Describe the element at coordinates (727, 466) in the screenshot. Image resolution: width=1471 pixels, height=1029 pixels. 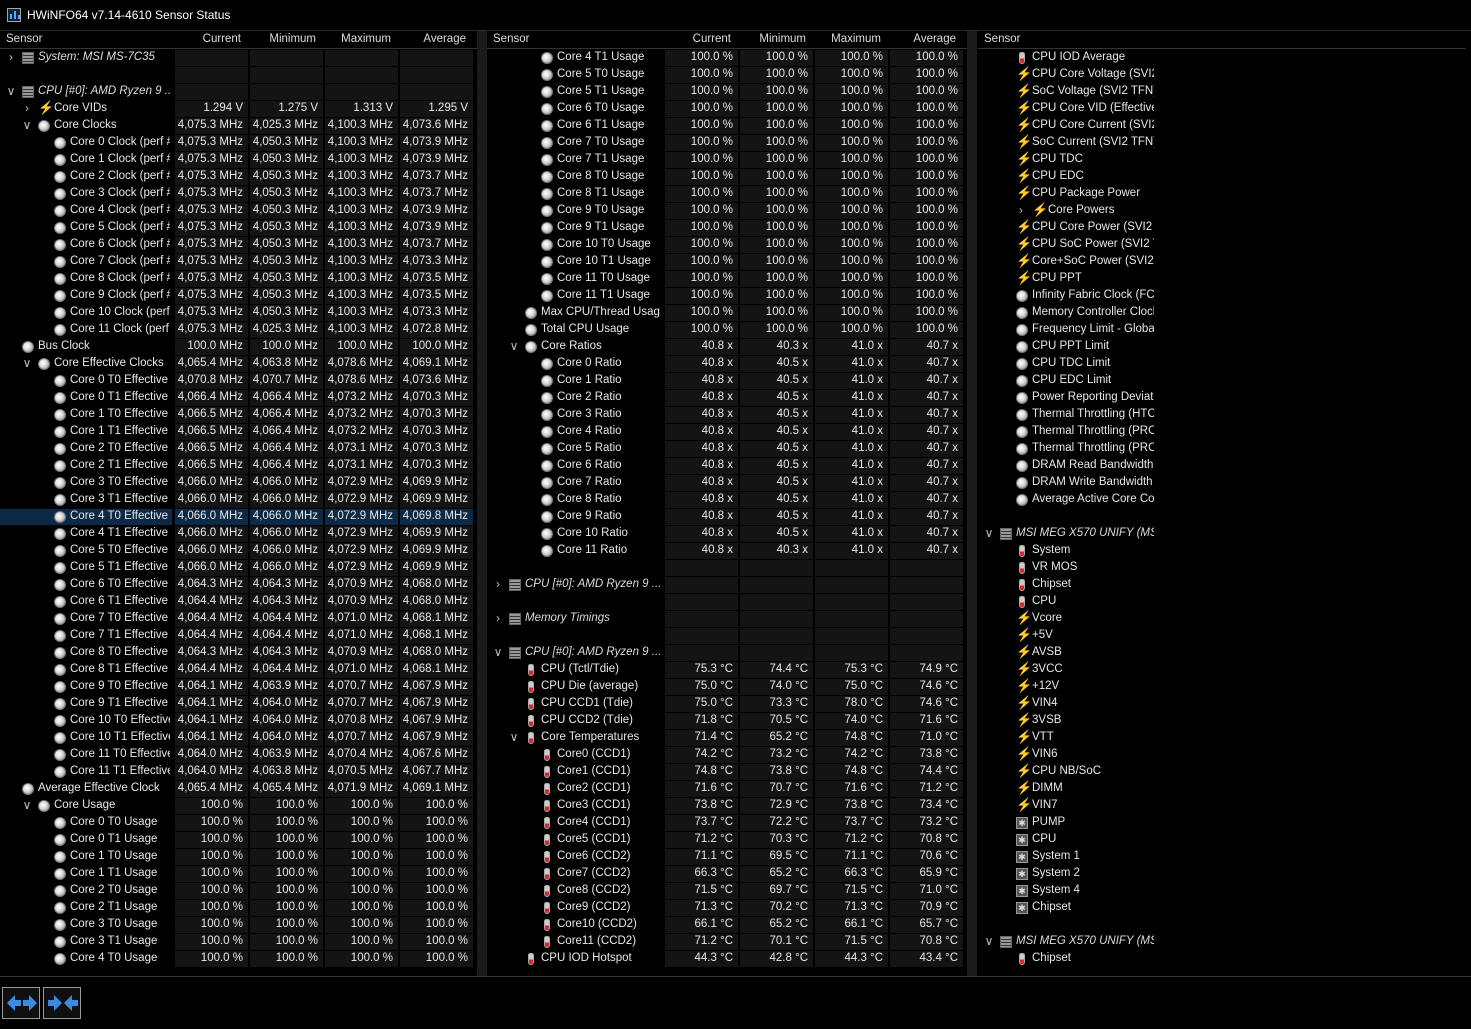
I see `sensor-row: Core 6 Ratio 40.8 x 40.5 x 41.0 x 40.7 x` at that location.